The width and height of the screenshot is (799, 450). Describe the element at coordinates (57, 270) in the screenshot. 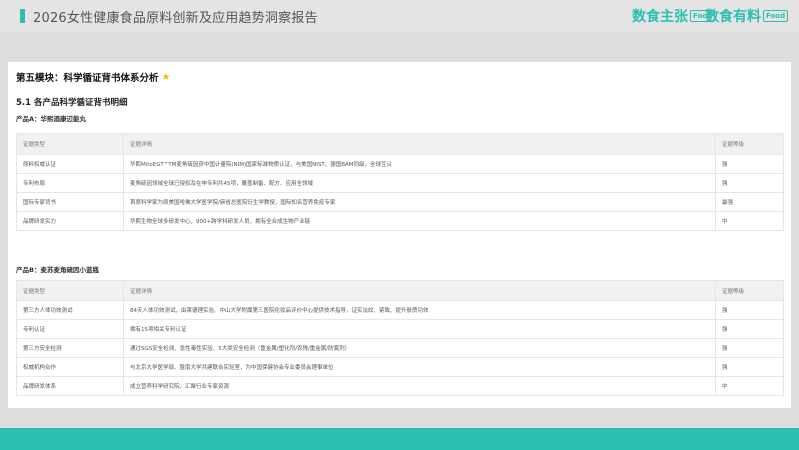

I see `product-b-label: 产品B：麦苏麦角硫因小蓝瓶` at that location.